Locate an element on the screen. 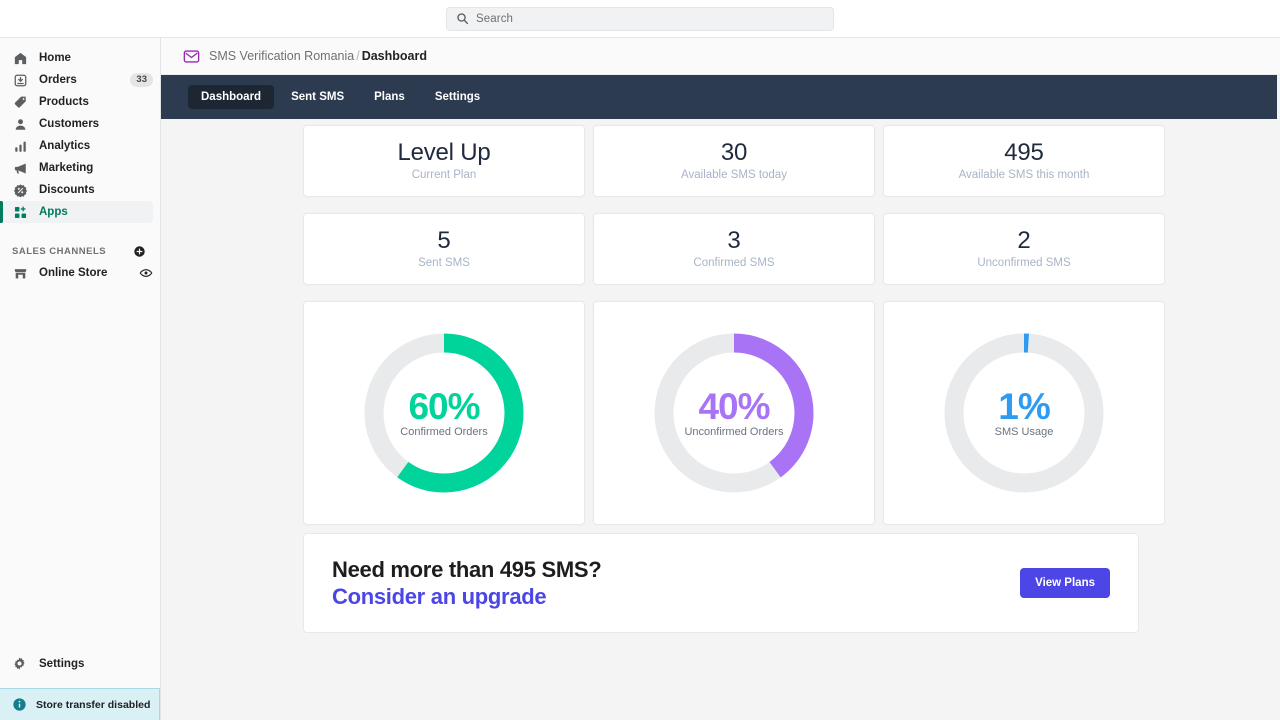 Image resolution: width=1280 pixels, height=720 pixels. donut-center: 1% SMS Usage is located at coordinates (1024, 413).